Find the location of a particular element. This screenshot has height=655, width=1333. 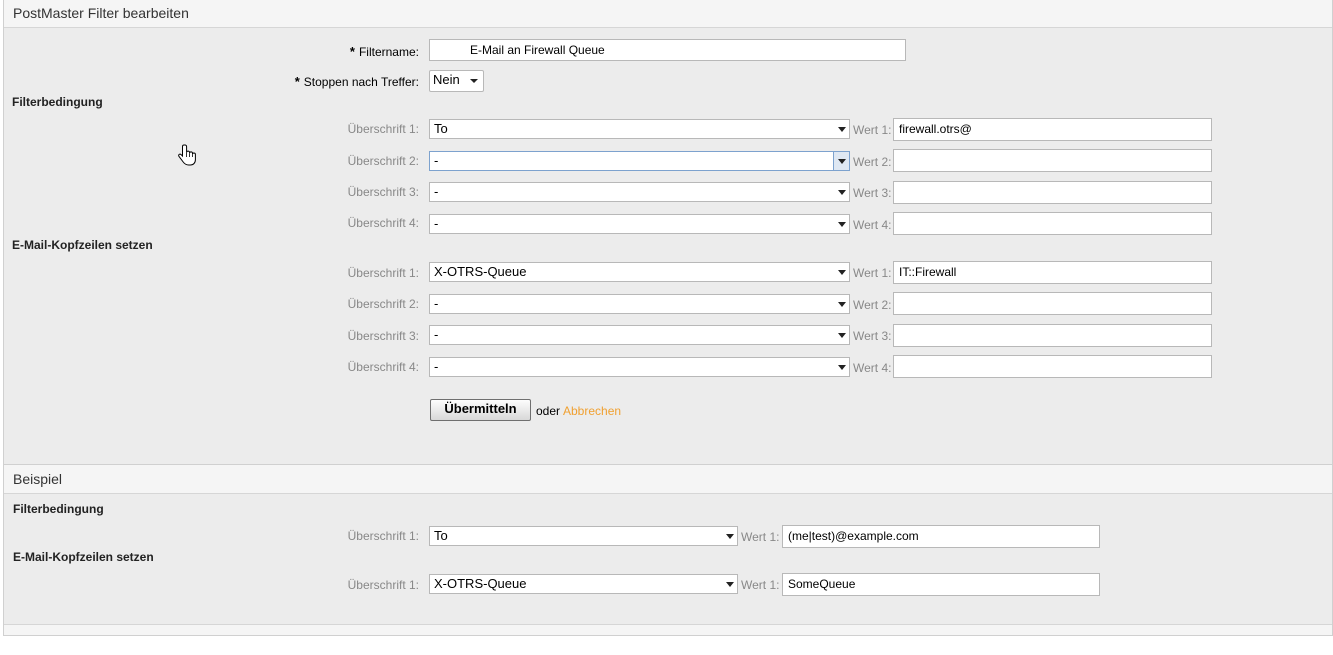

example-title: Beispiel is located at coordinates (38, 479).